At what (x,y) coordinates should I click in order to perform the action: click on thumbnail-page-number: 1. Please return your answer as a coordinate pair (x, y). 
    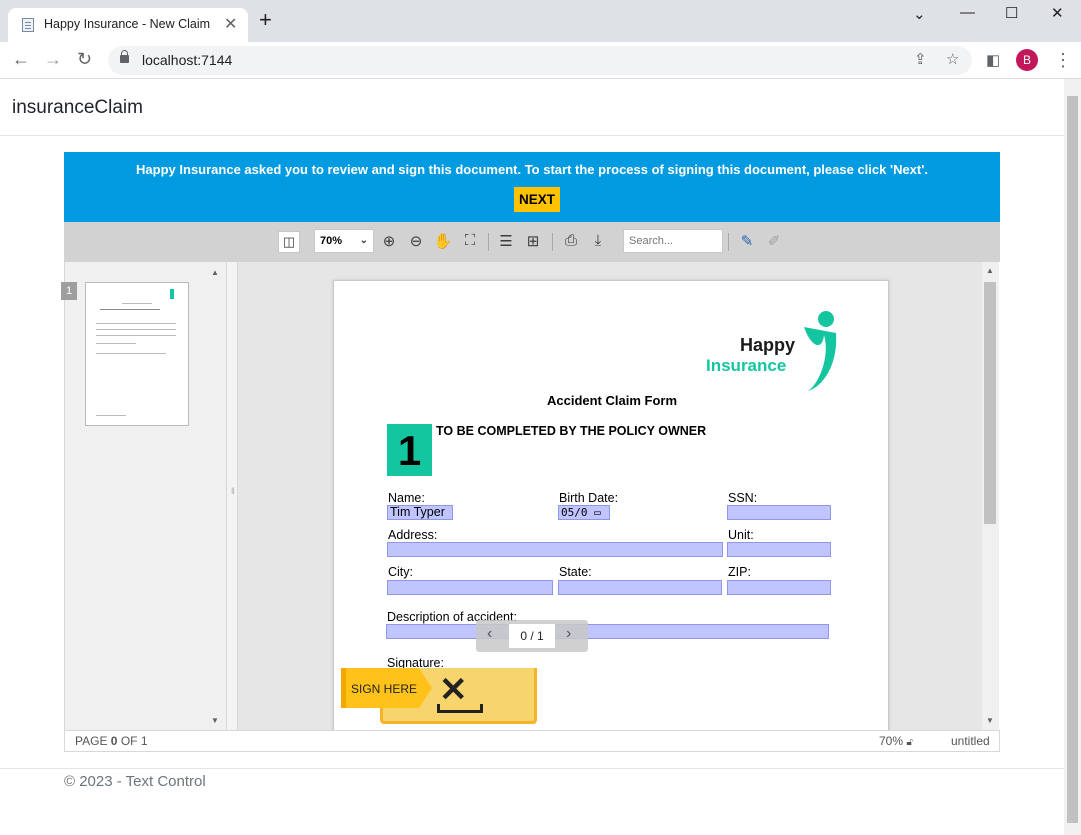
    Looking at the image, I should click on (69, 291).